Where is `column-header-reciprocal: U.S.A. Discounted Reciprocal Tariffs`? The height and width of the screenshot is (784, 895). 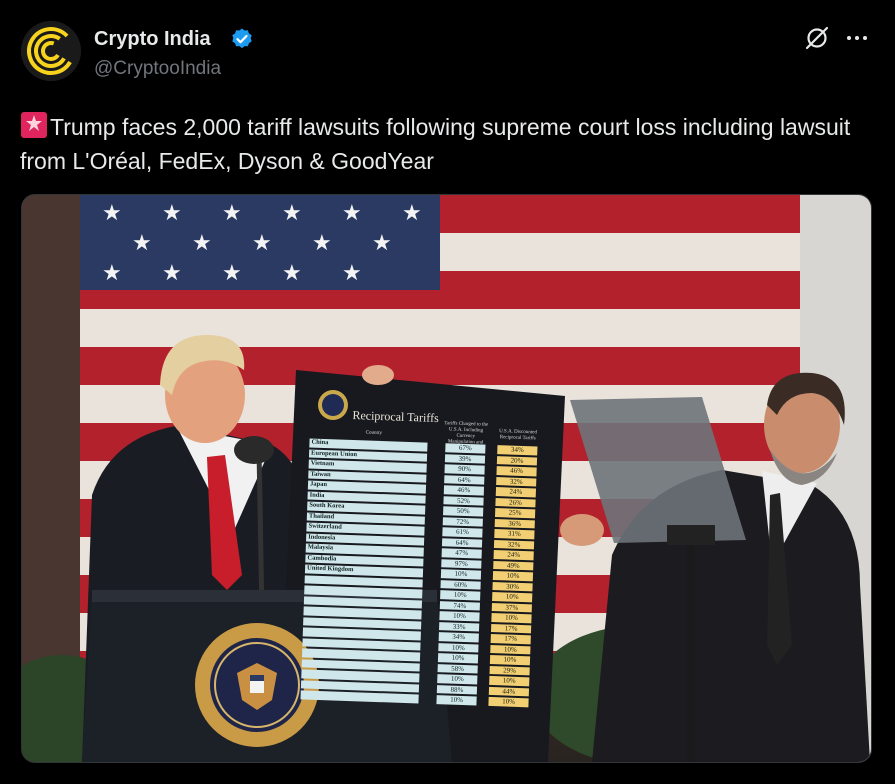
column-header-reciprocal: U.S.A. Discounted Reciprocal Tariffs is located at coordinates (517, 435).